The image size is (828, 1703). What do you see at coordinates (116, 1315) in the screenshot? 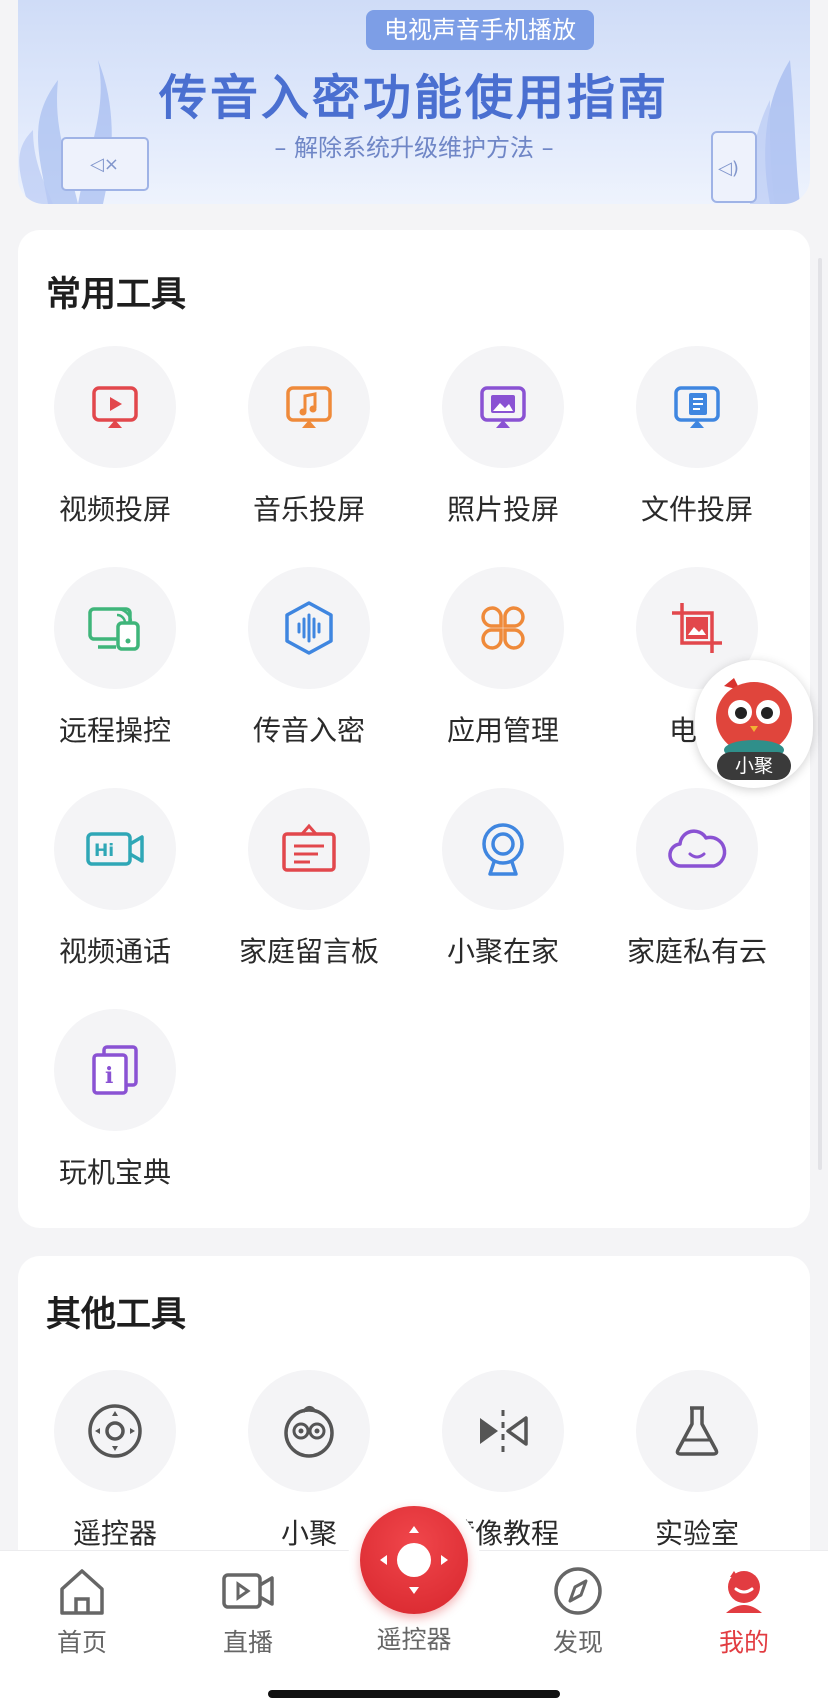
I see `other-tools-title: 其他工具` at bounding box center [116, 1315].